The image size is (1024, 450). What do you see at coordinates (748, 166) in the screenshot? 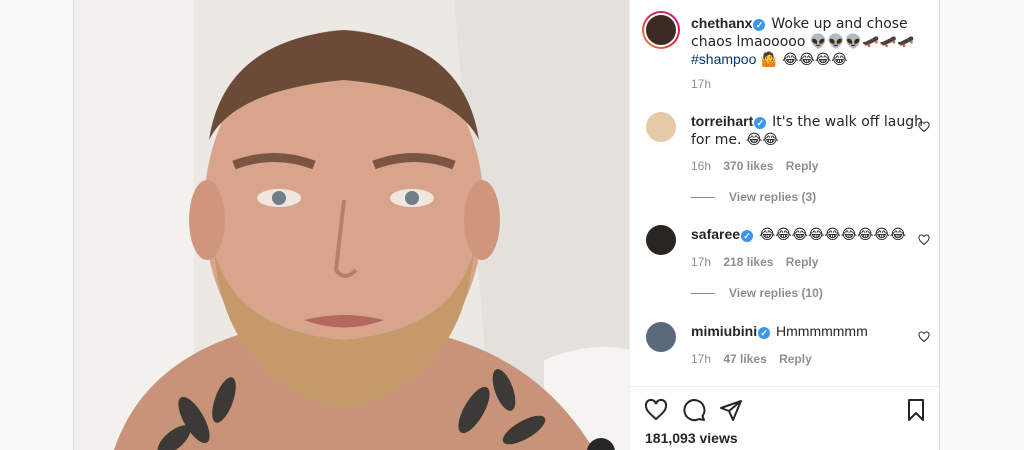
I see `comment-likes: 370 likes` at bounding box center [748, 166].